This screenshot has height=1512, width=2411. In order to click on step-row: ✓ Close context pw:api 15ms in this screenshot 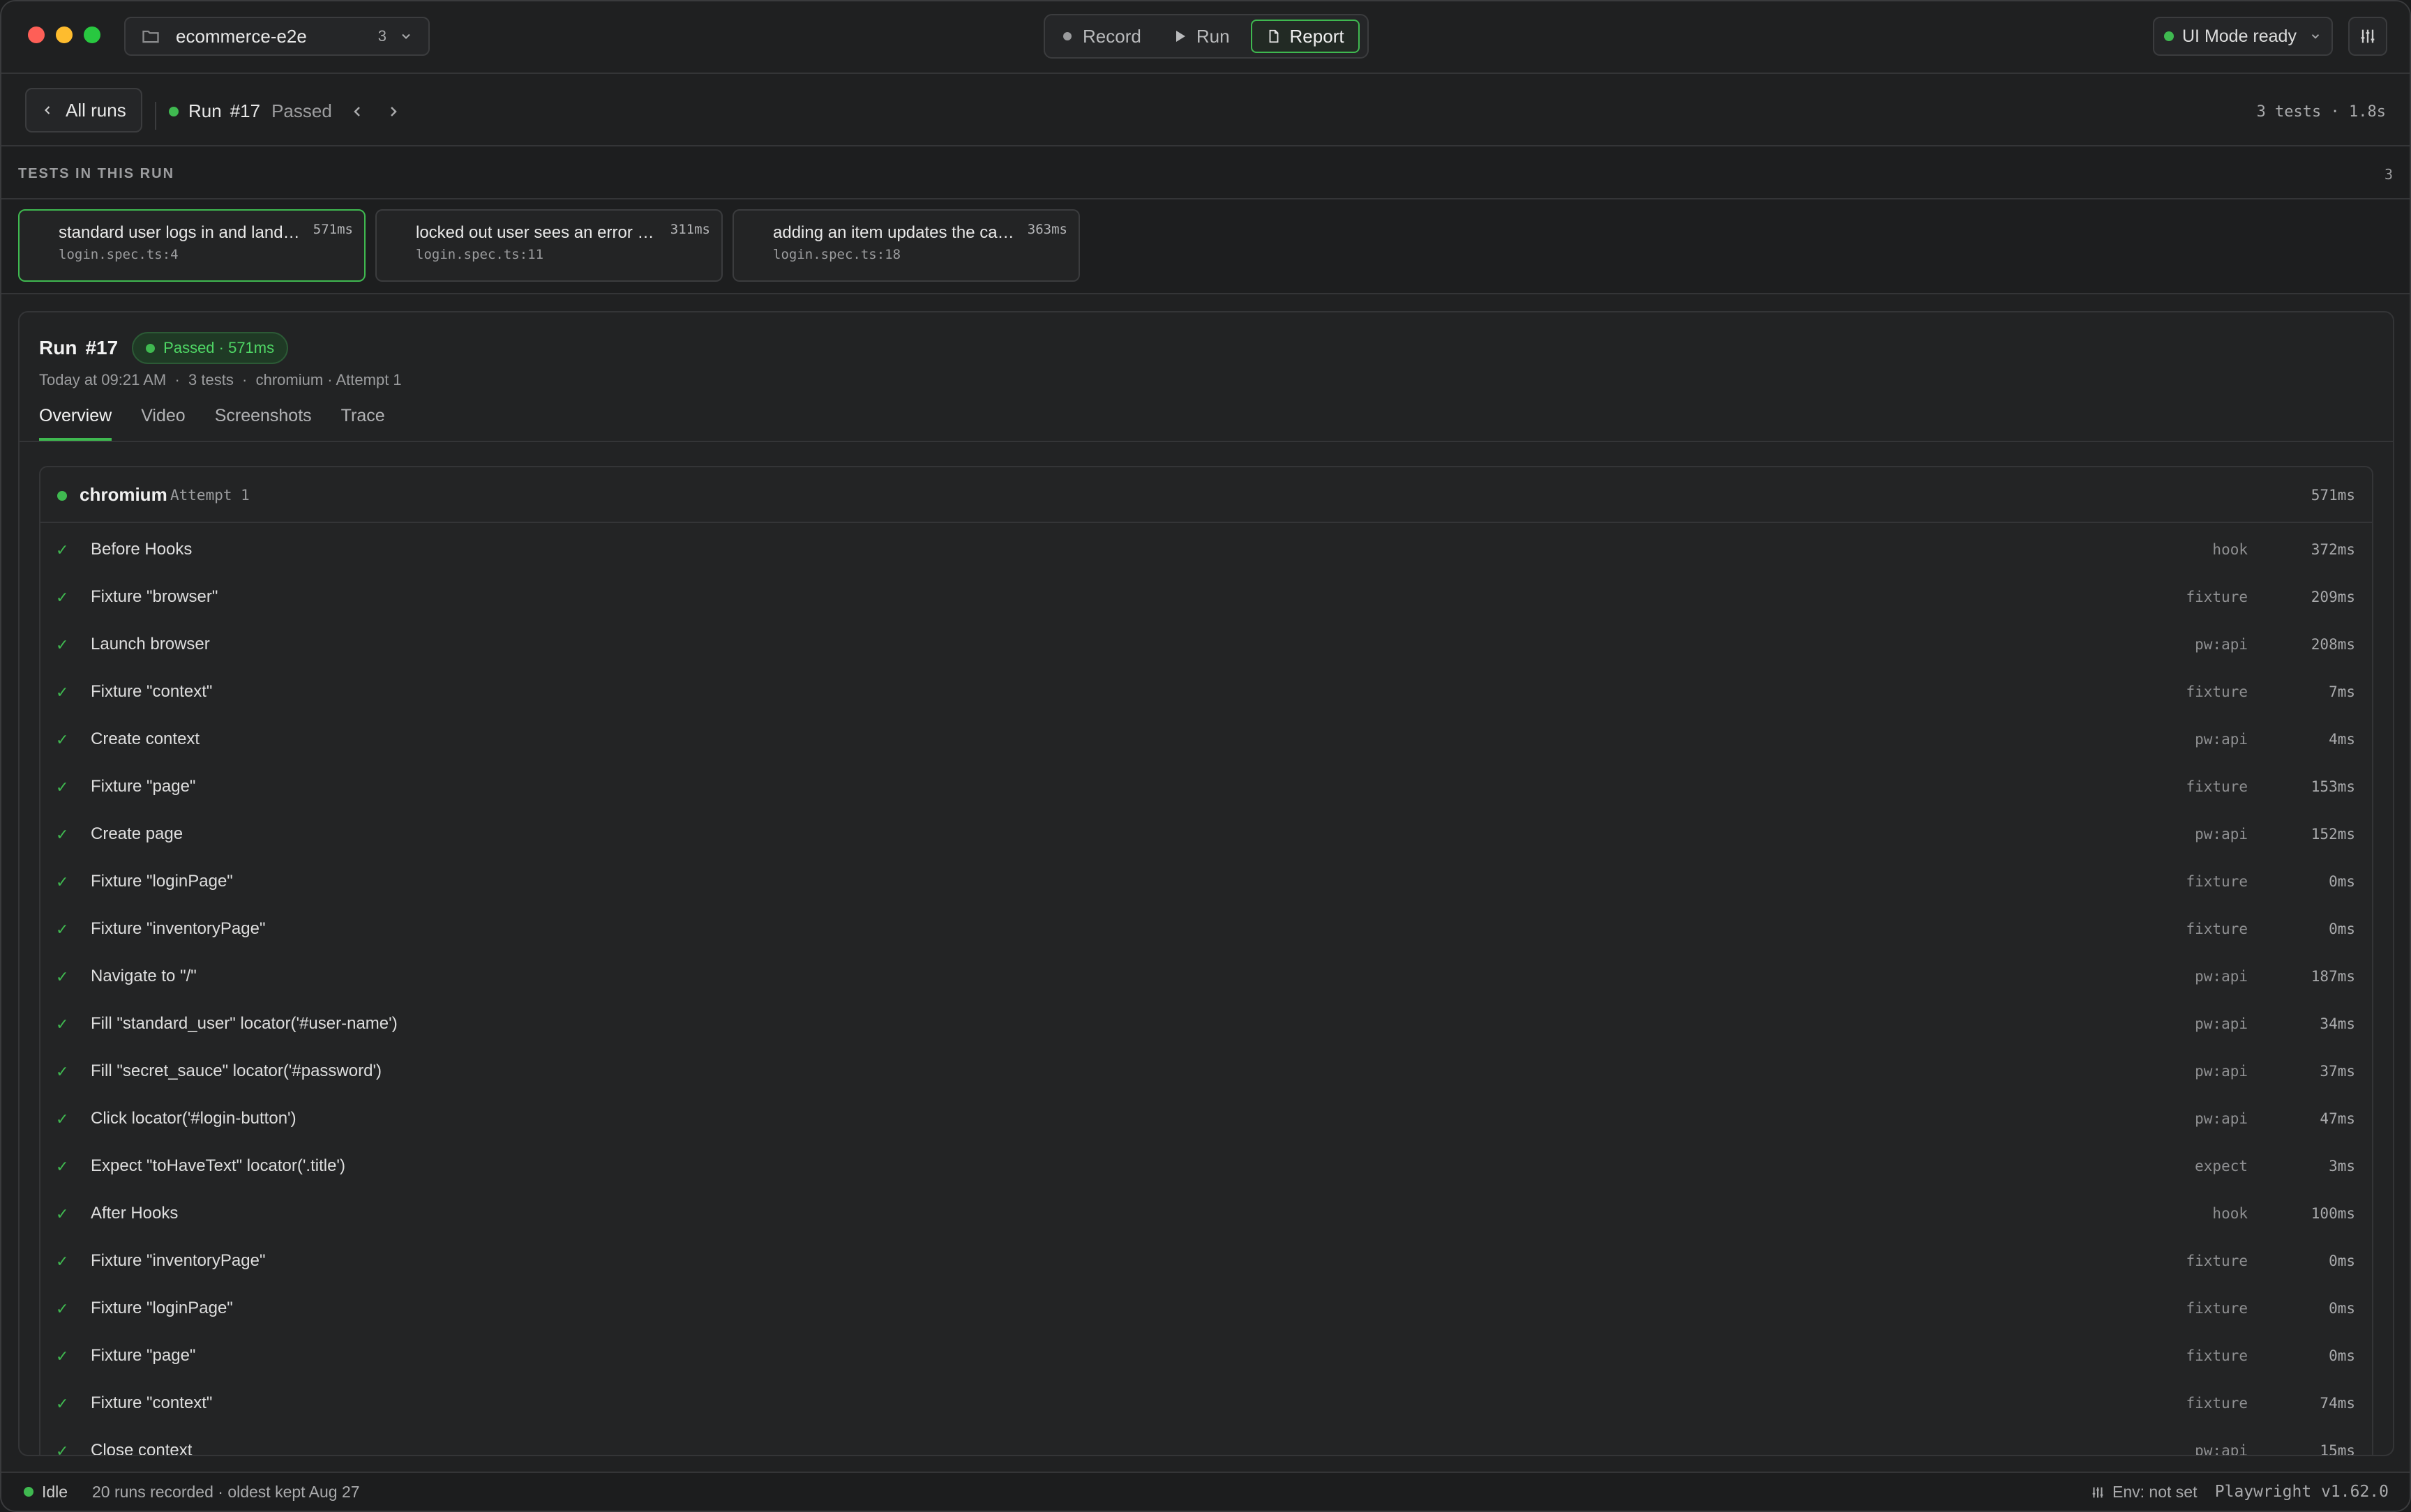, I will do `click(1206, 1442)`.